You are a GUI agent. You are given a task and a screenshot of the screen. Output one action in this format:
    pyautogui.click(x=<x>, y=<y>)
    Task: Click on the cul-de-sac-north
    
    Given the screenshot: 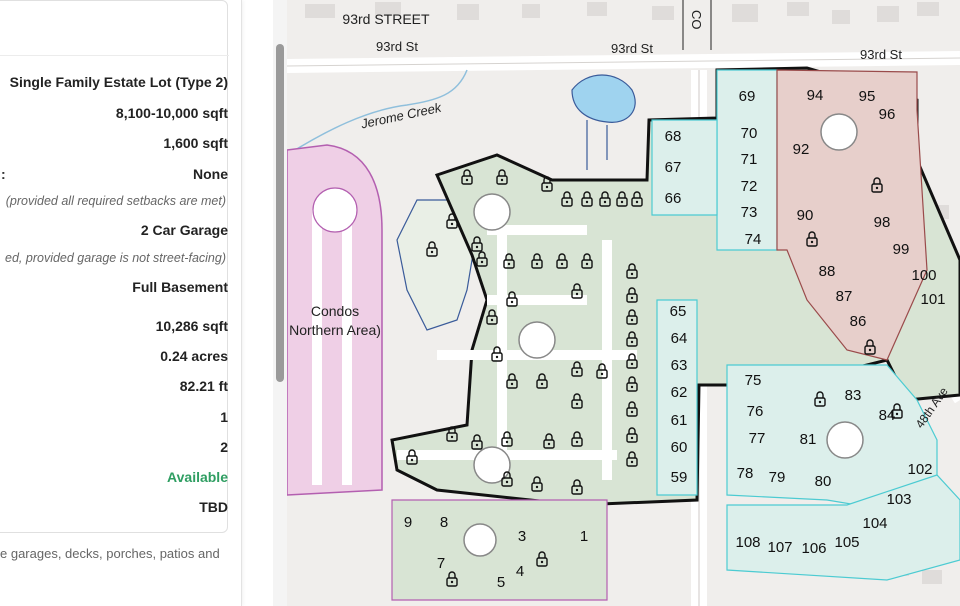 What is the action you would take?
    pyautogui.click(x=492, y=212)
    